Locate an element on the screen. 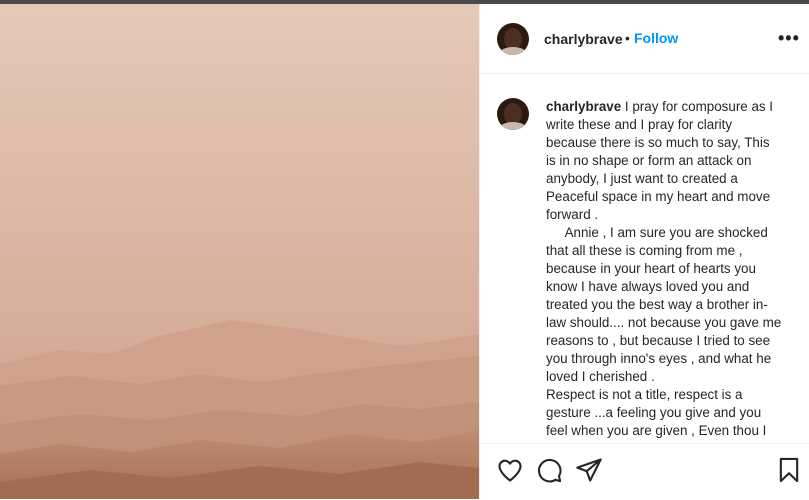 This screenshot has width=809, height=500. more-options-icon: ••• is located at coordinates (789, 38).